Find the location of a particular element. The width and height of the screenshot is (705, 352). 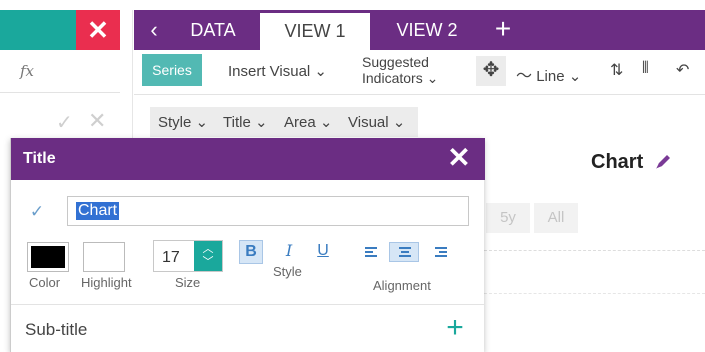

size-value: 17 is located at coordinates (171, 257).